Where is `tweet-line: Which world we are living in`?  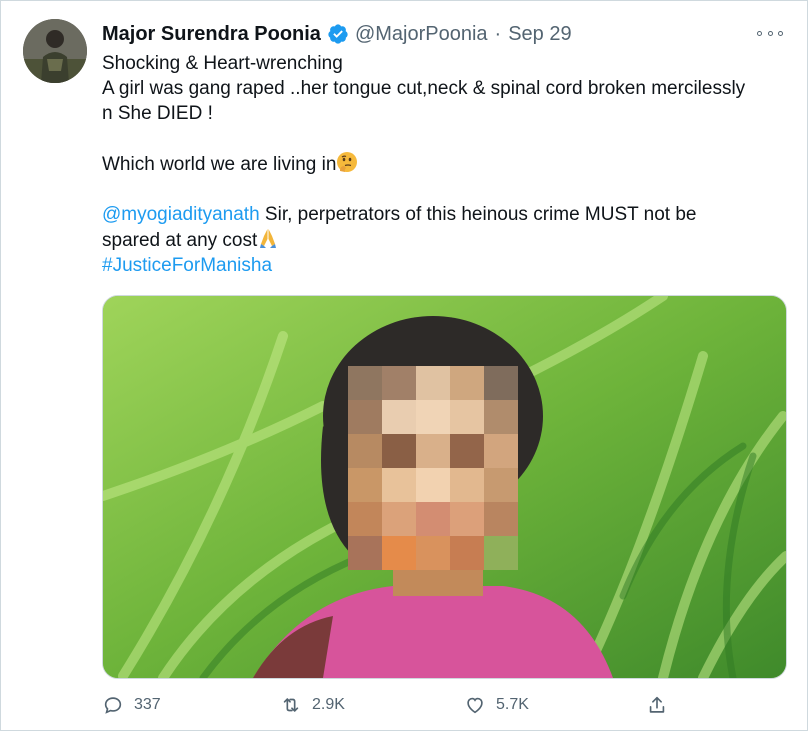 tweet-line: Which world we are living in is located at coordinates (447, 164).